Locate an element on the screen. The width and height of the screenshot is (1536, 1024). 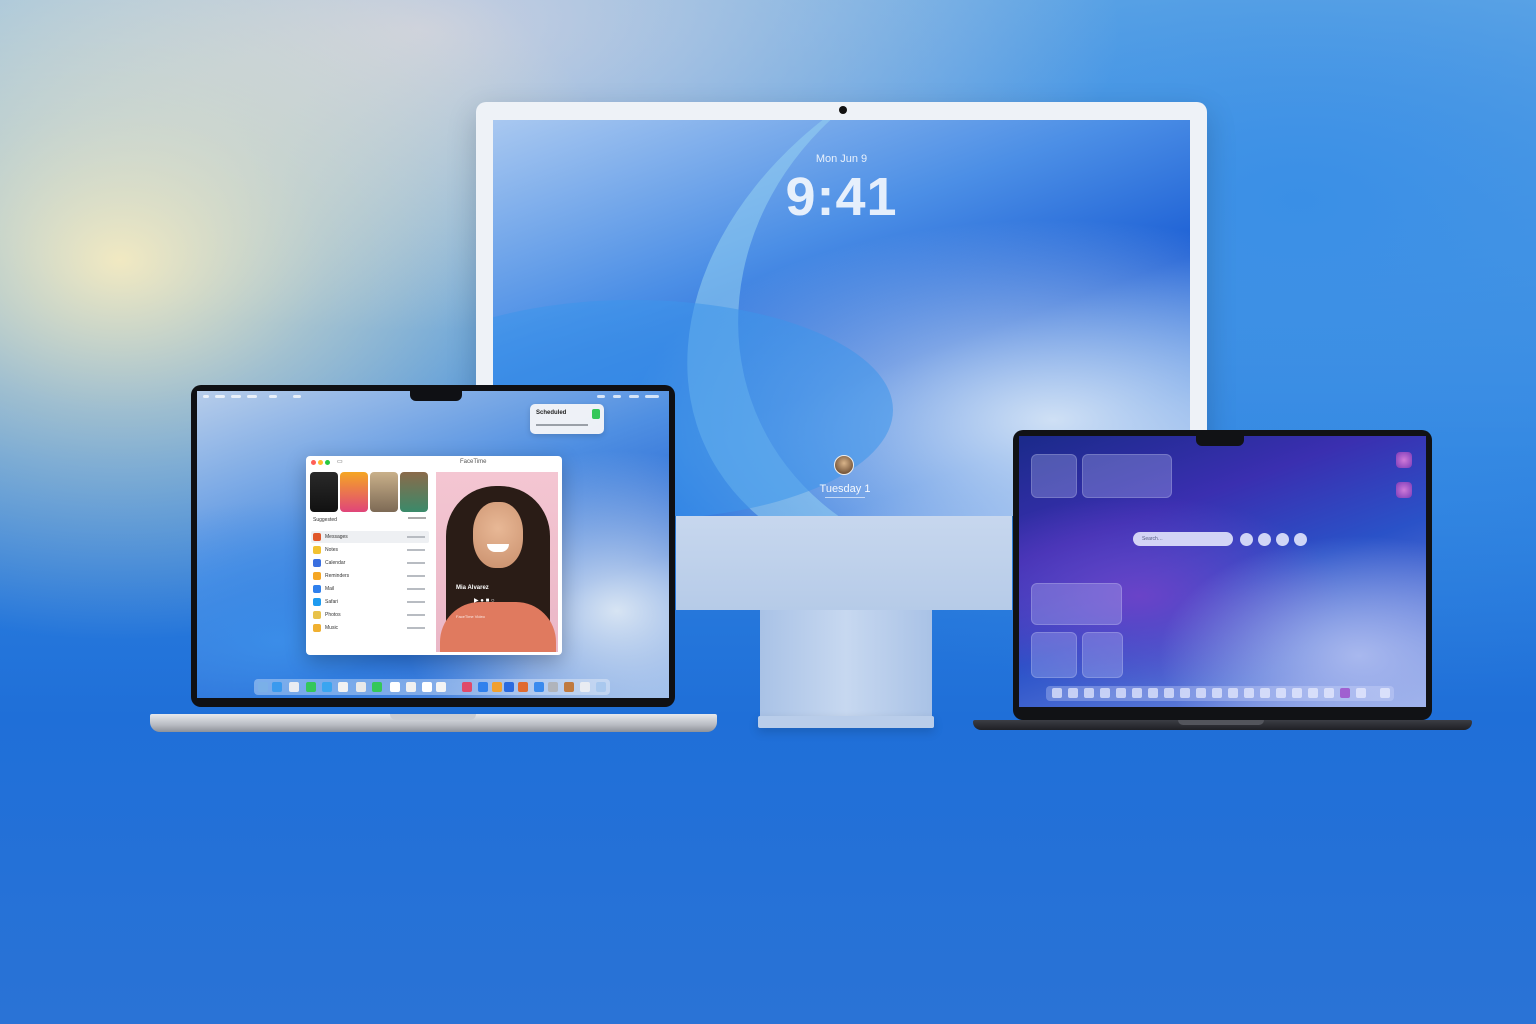
actions-icon is located at coordinates (1282, 539).